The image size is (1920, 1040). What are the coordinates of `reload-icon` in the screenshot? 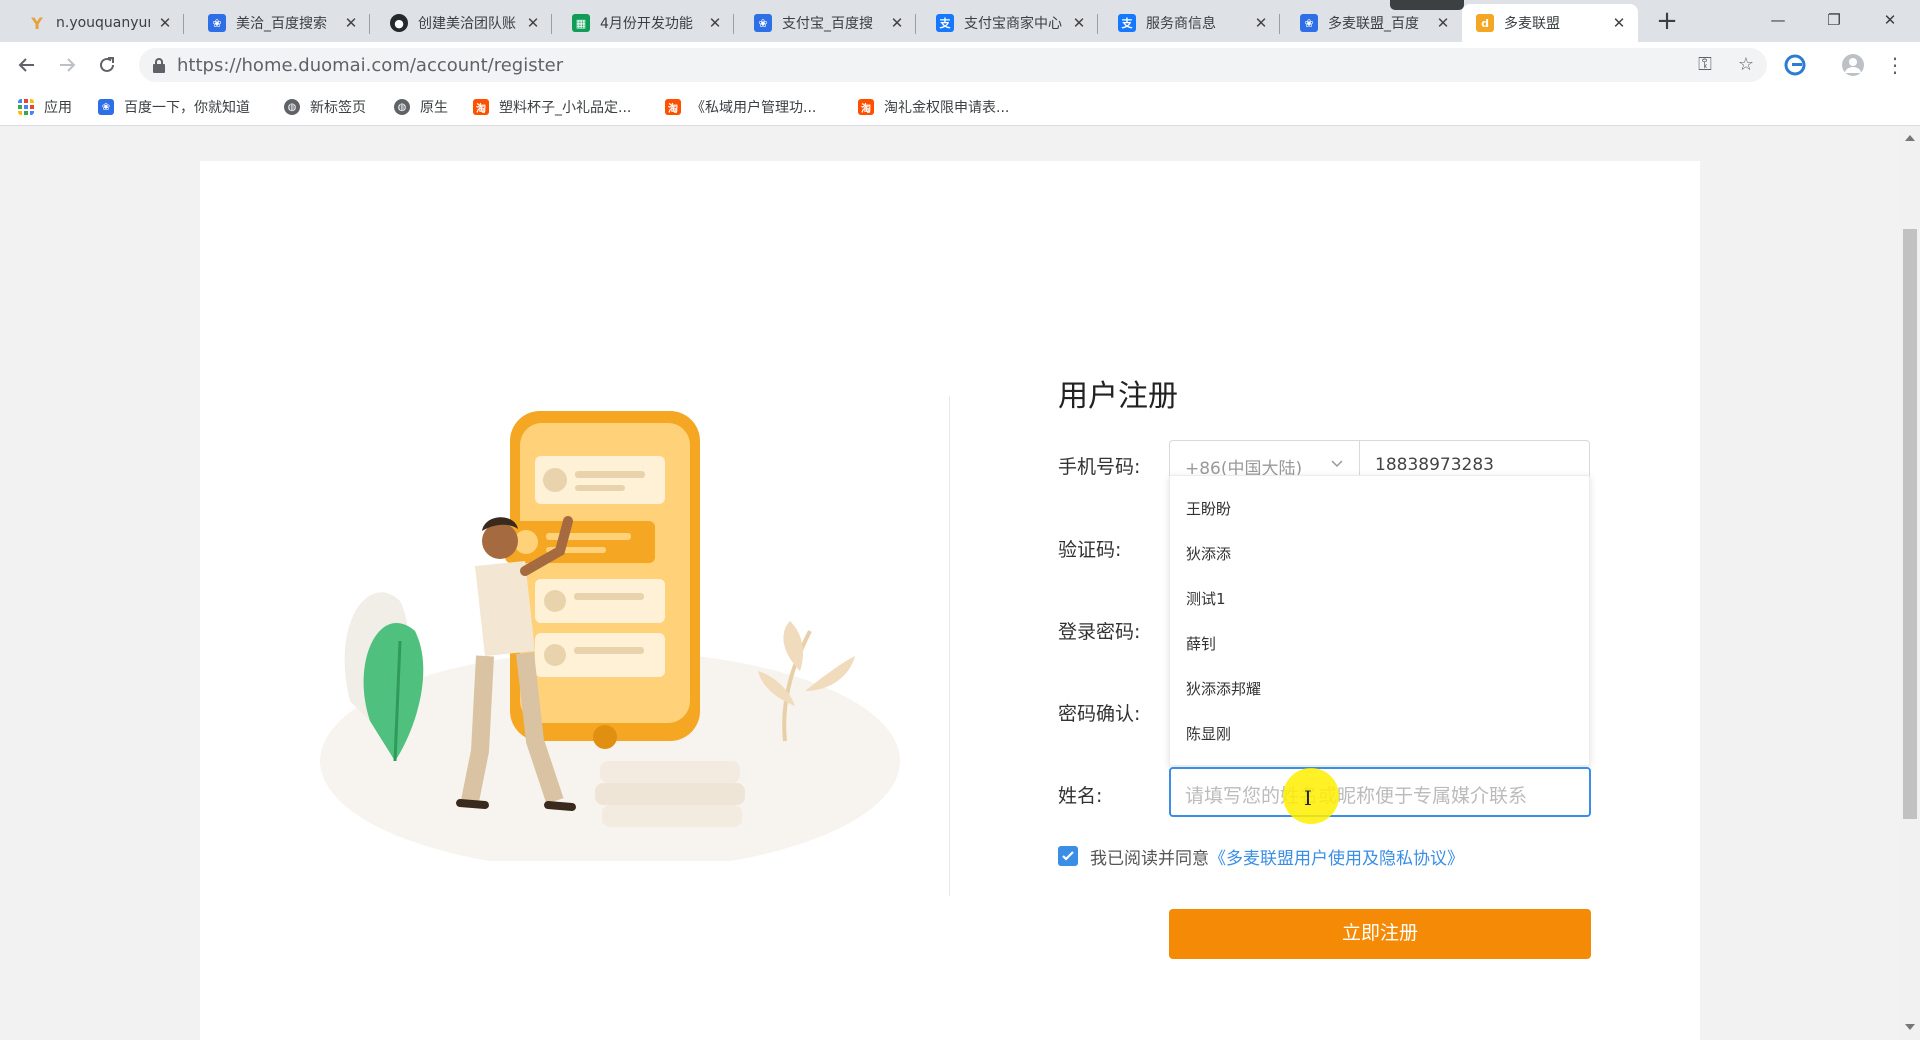 It's located at (107, 64).